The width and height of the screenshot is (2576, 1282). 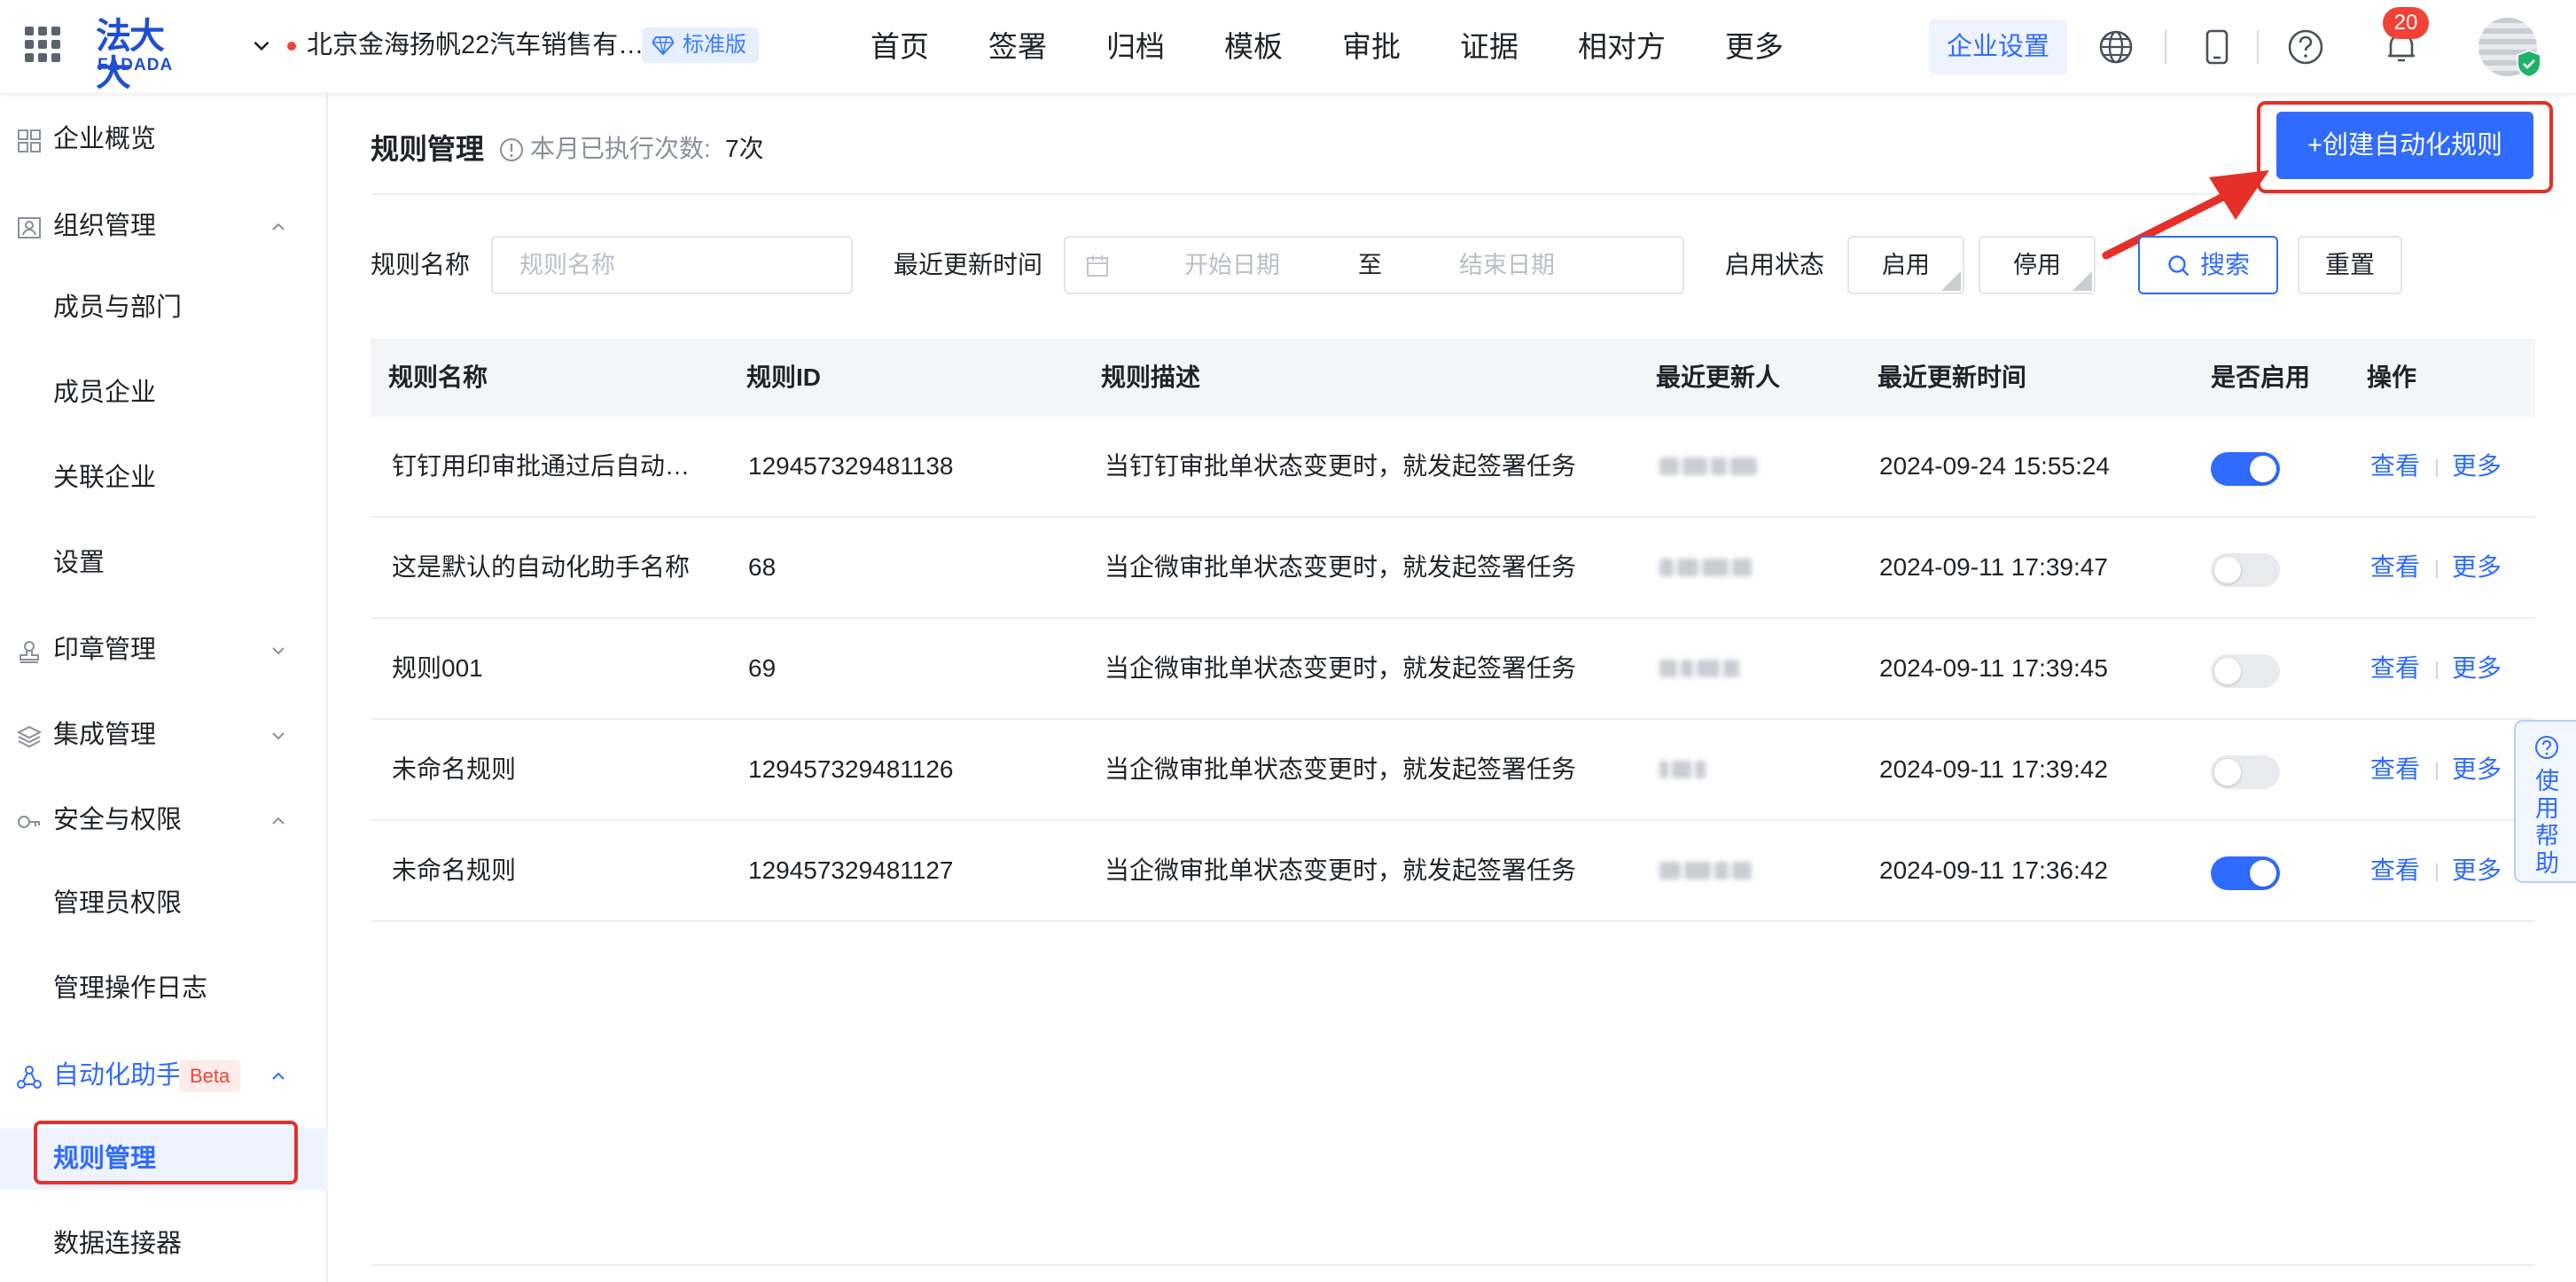 What do you see at coordinates (1952, 377) in the screenshot?
I see `col-header-updated-time: 最近更新时间` at bounding box center [1952, 377].